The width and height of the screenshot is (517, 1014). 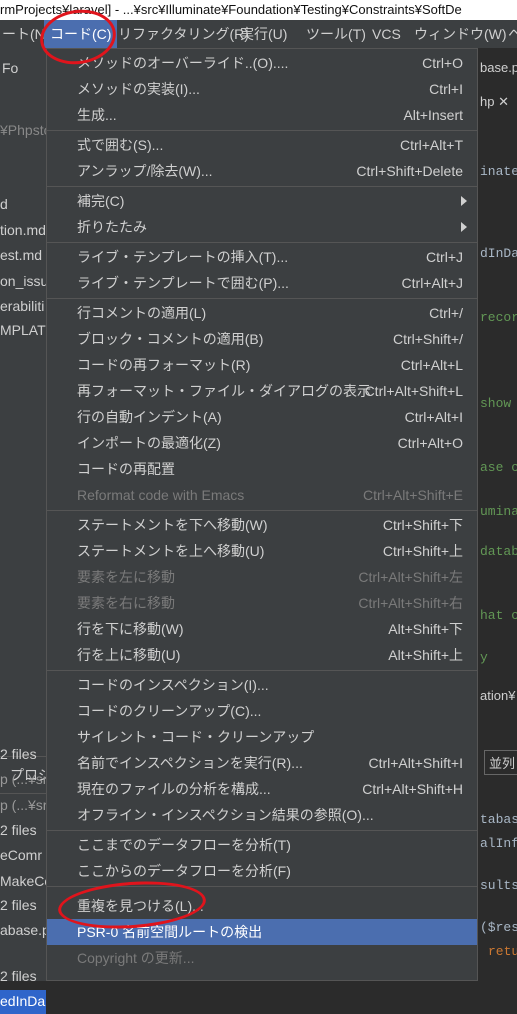 What do you see at coordinates (386, 34) in the screenshot?
I see `menu-vcs: VCS` at bounding box center [386, 34].